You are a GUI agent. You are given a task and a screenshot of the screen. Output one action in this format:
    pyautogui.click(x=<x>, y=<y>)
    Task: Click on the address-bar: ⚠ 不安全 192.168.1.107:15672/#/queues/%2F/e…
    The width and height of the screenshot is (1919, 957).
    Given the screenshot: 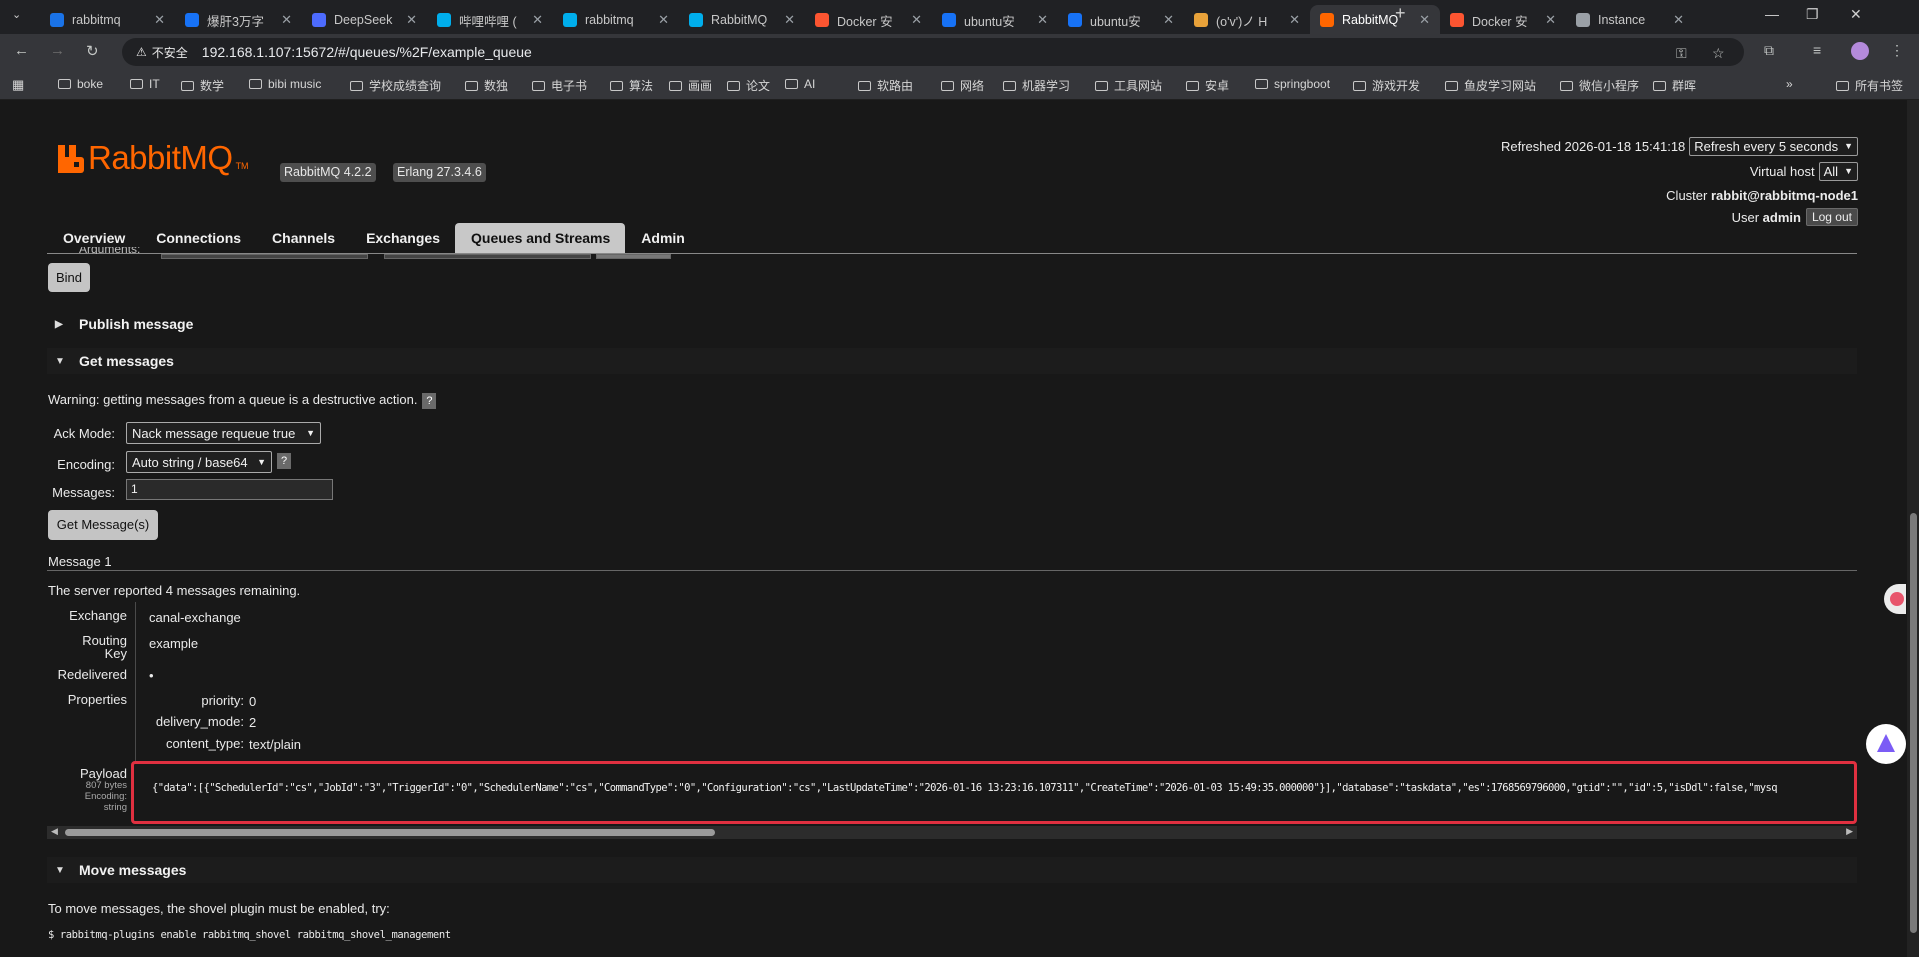 What is the action you would take?
    pyautogui.click(x=933, y=52)
    